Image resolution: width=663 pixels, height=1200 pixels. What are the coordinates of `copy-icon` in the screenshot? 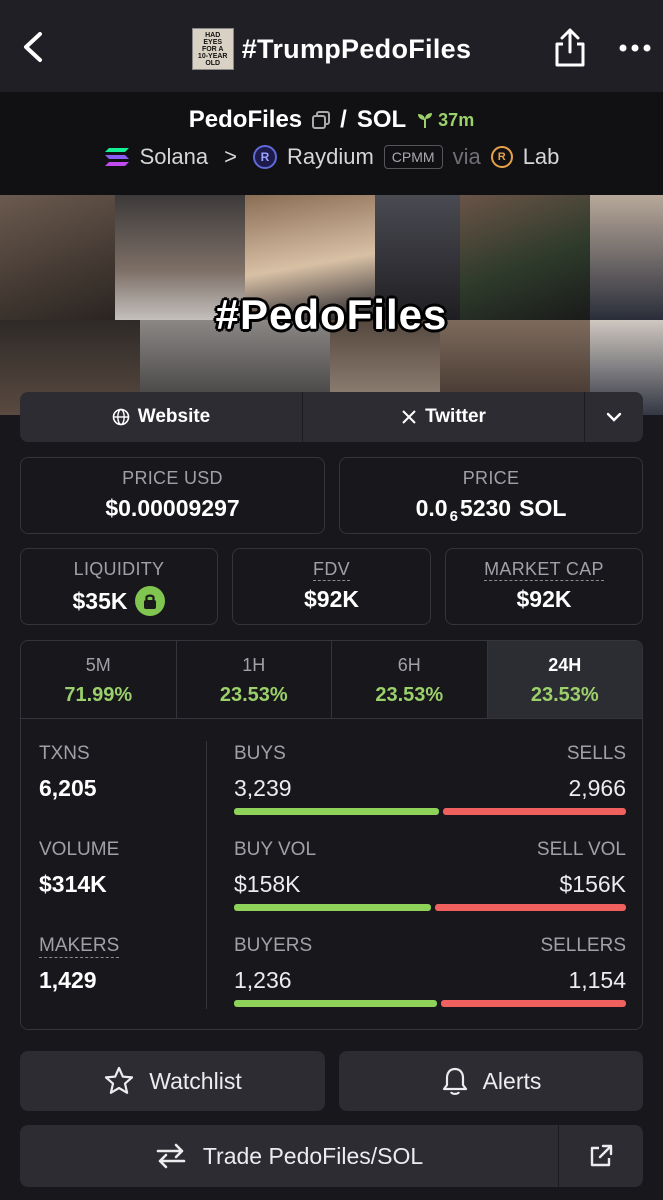 It's located at (321, 120).